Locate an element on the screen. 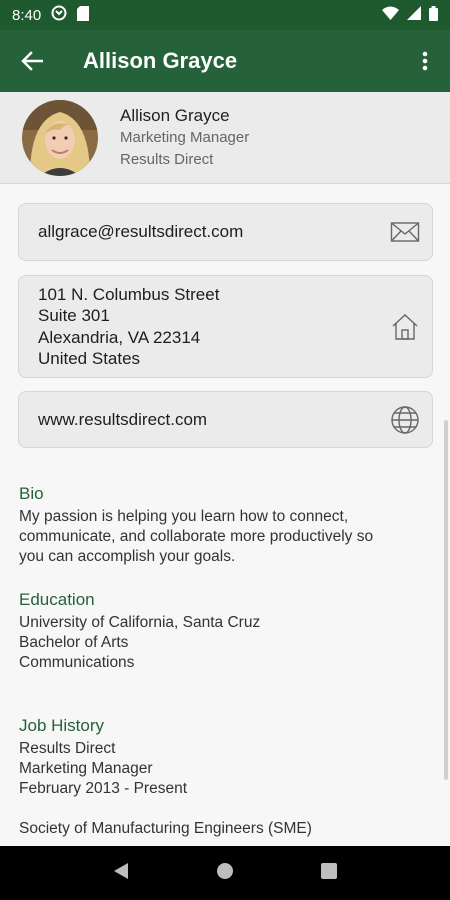 Image resolution: width=450 pixels, height=900 pixels. job-history-heading: Job History is located at coordinates (62, 725).